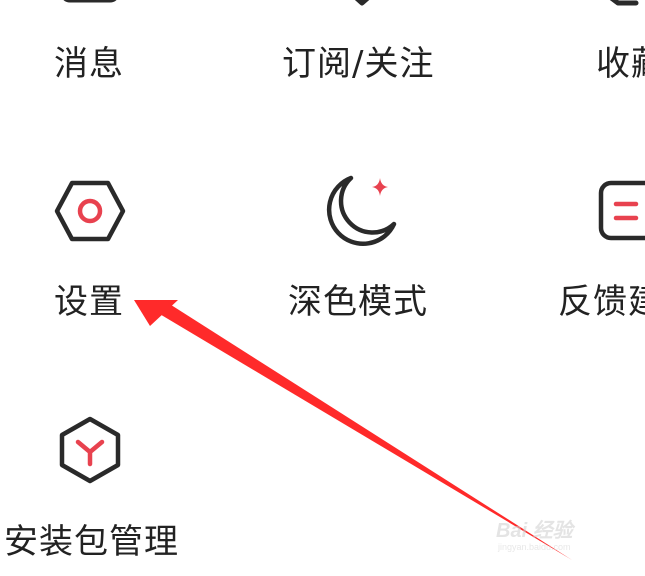 Image resolution: width=645 pixels, height=576 pixels. What do you see at coordinates (358, 64) in the screenshot?
I see `menu-item-label: 订阅/关注` at bounding box center [358, 64].